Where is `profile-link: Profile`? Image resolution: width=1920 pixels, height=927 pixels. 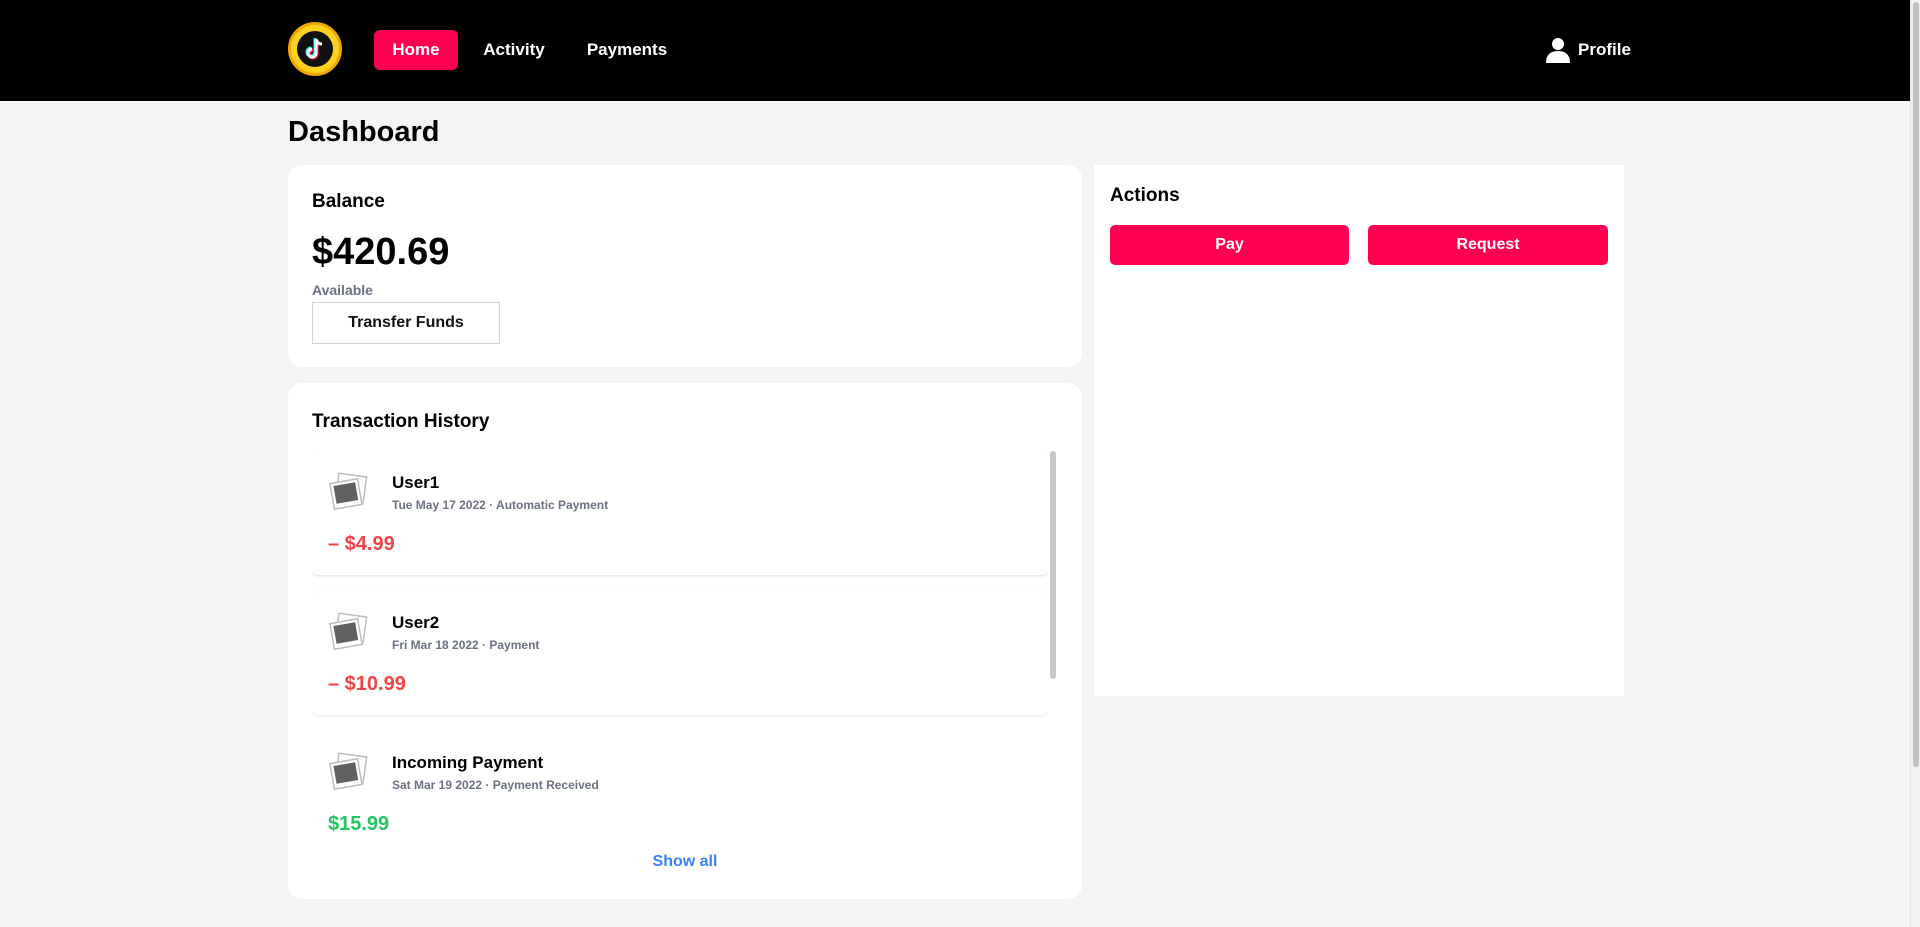 profile-link: Profile is located at coordinates (1588, 50).